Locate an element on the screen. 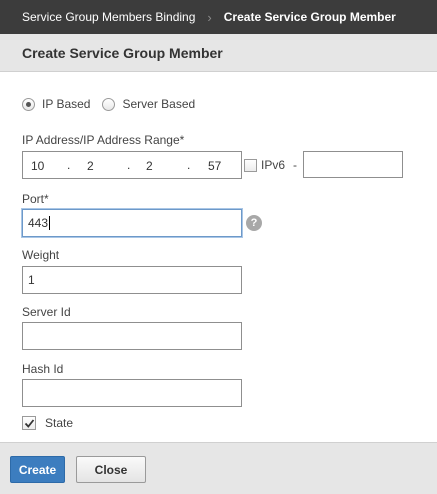 The height and width of the screenshot is (494, 437). ip-based-radio is located at coordinates (28, 104).